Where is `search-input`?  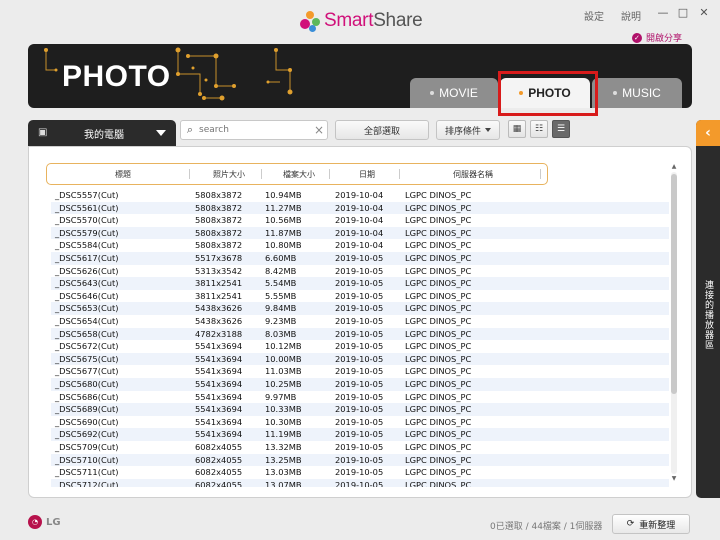
search-input is located at coordinates (255, 130).